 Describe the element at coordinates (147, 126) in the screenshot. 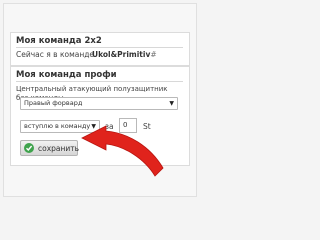

I see `currency-label: St` at that location.